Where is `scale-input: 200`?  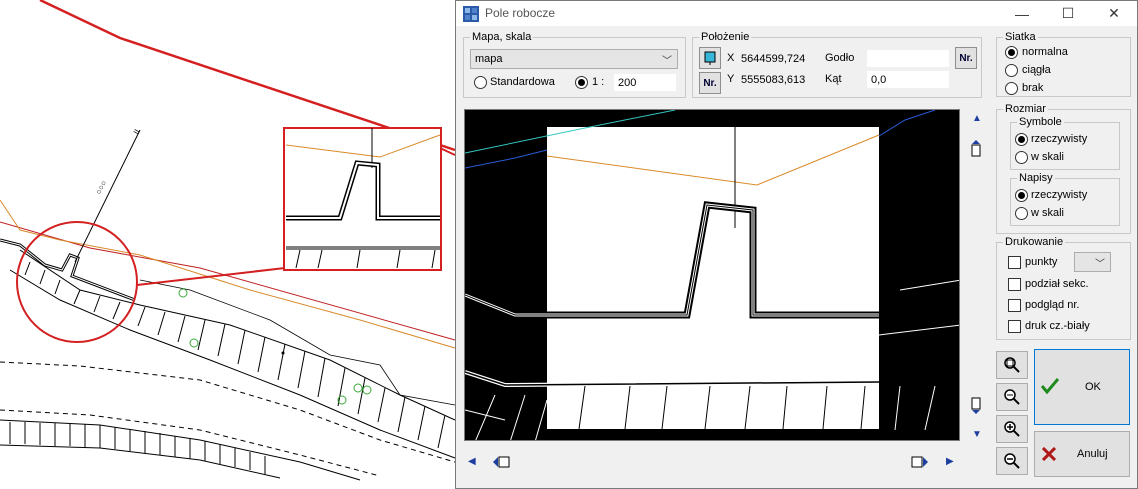
scale-input: 200 is located at coordinates (645, 82).